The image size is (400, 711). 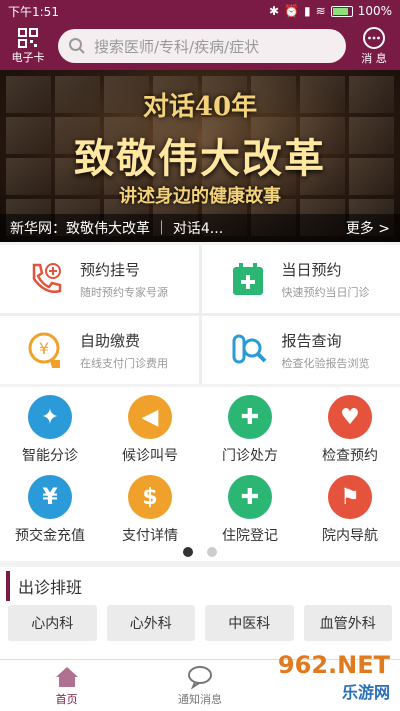 What do you see at coordinates (374, 11) in the screenshot?
I see `battery-percent: 100%` at bounding box center [374, 11].